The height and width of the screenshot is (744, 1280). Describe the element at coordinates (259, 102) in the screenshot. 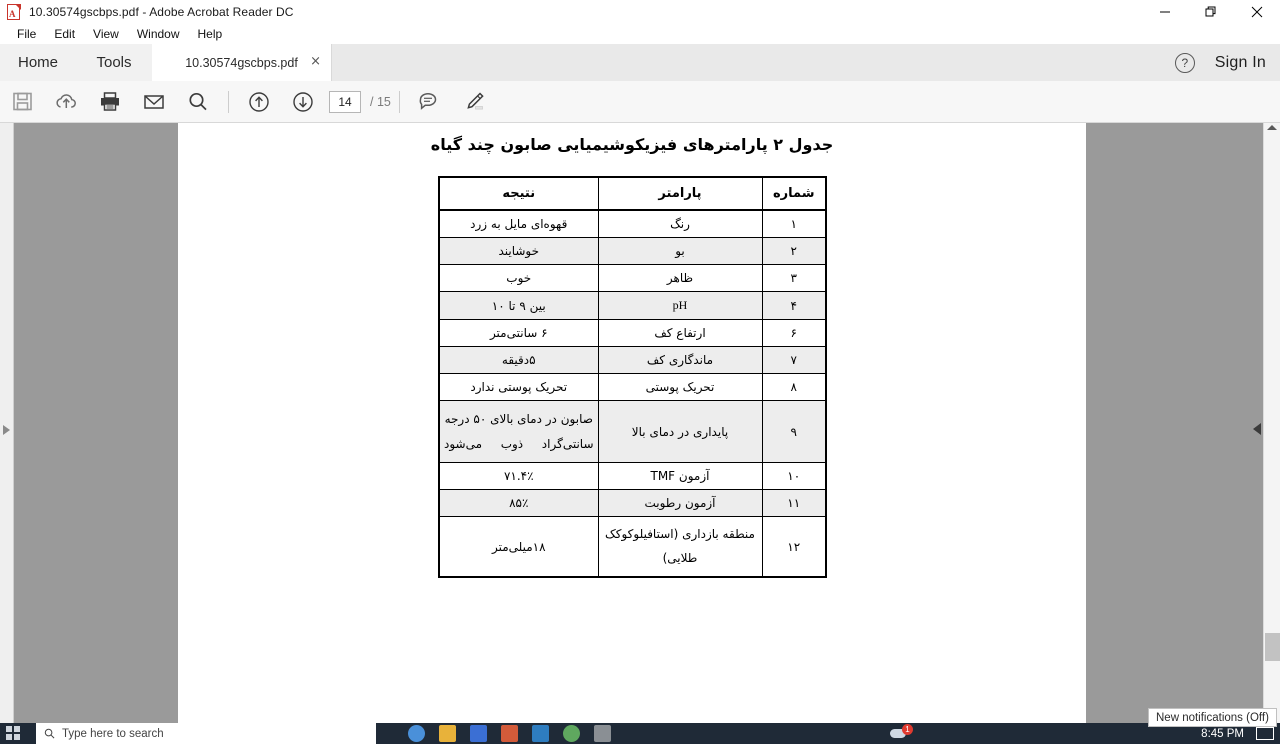

I see `previous-page-icon` at that location.